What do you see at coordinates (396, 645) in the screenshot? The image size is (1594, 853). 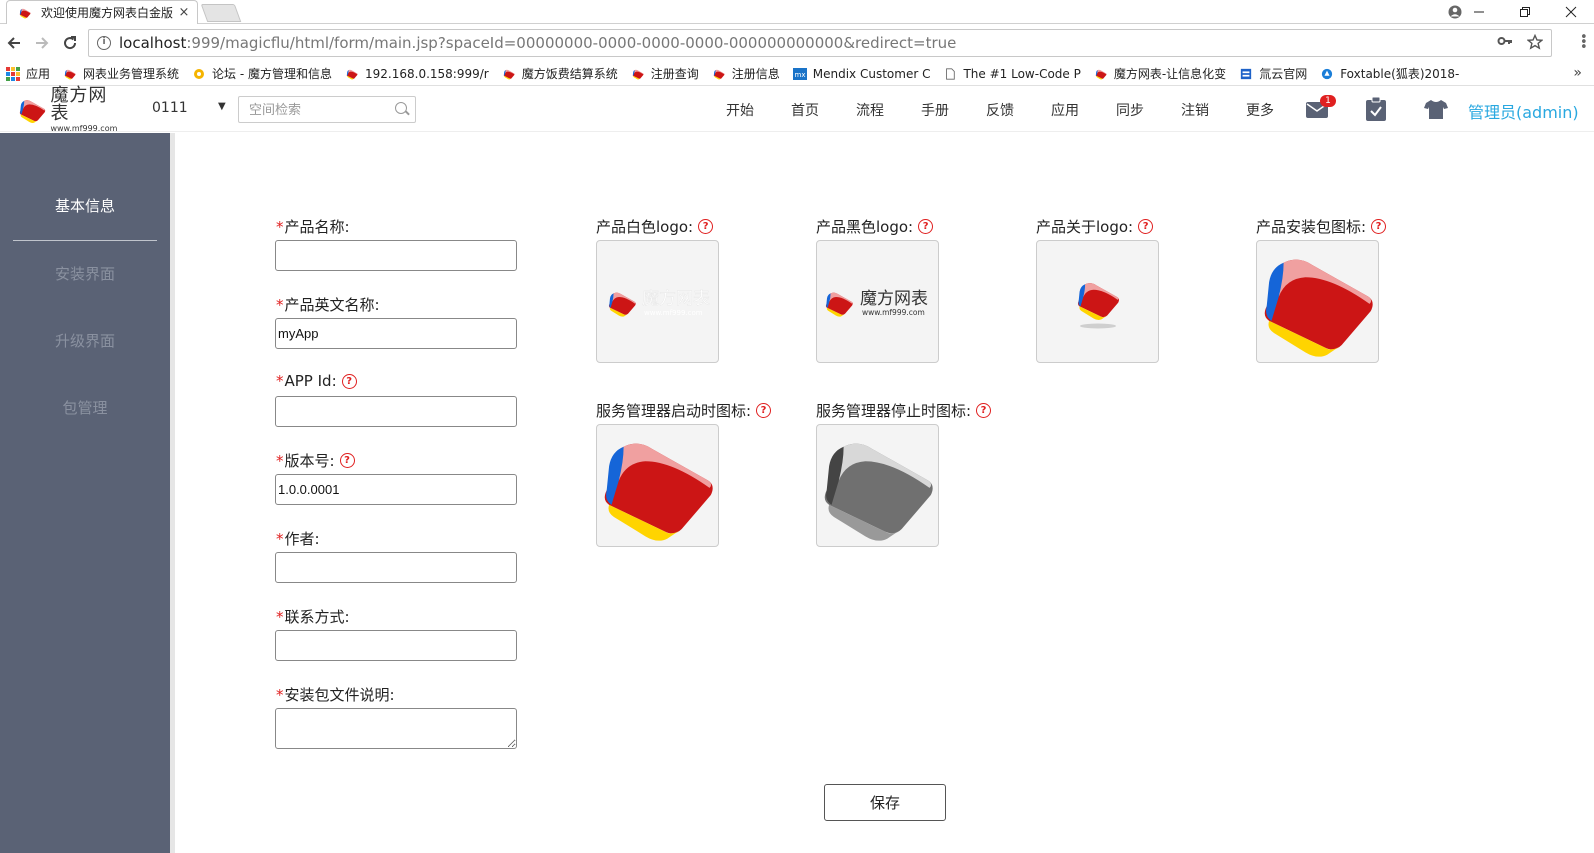 I see `contact-input` at bounding box center [396, 645].